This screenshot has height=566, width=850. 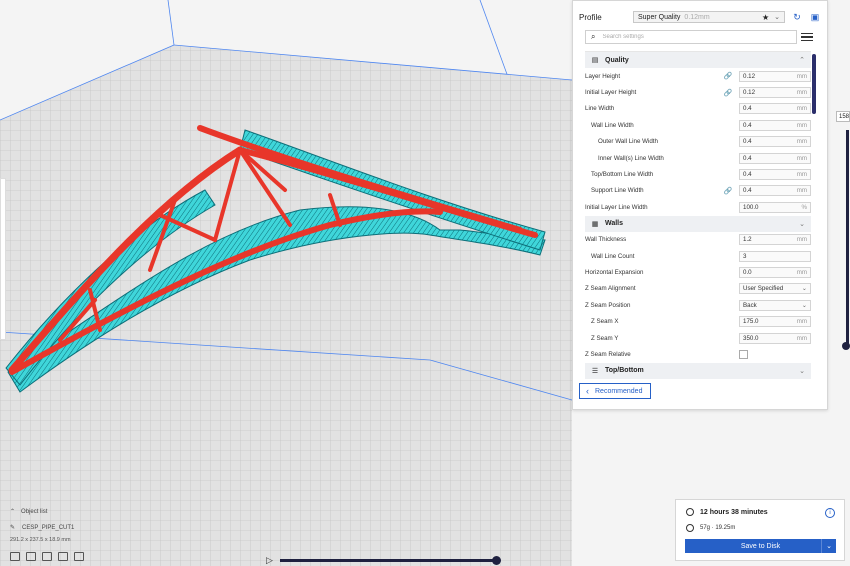 What do you see at coordinates (628, 142) in the screenshot?
I see `setting-label: Outer Wall Line Width` at bounding box center [628, 142].